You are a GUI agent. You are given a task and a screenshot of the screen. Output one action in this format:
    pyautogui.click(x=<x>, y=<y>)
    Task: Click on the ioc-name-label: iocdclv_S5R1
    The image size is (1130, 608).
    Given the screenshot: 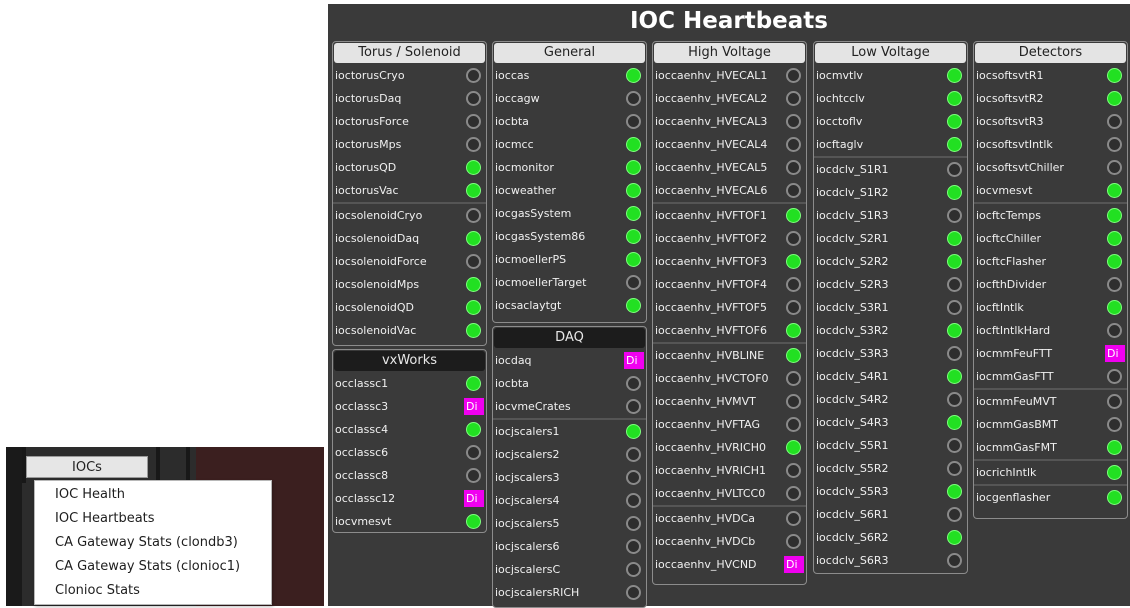 What is the action you would take?
    pyautogui.click(x=852, y=445)
    